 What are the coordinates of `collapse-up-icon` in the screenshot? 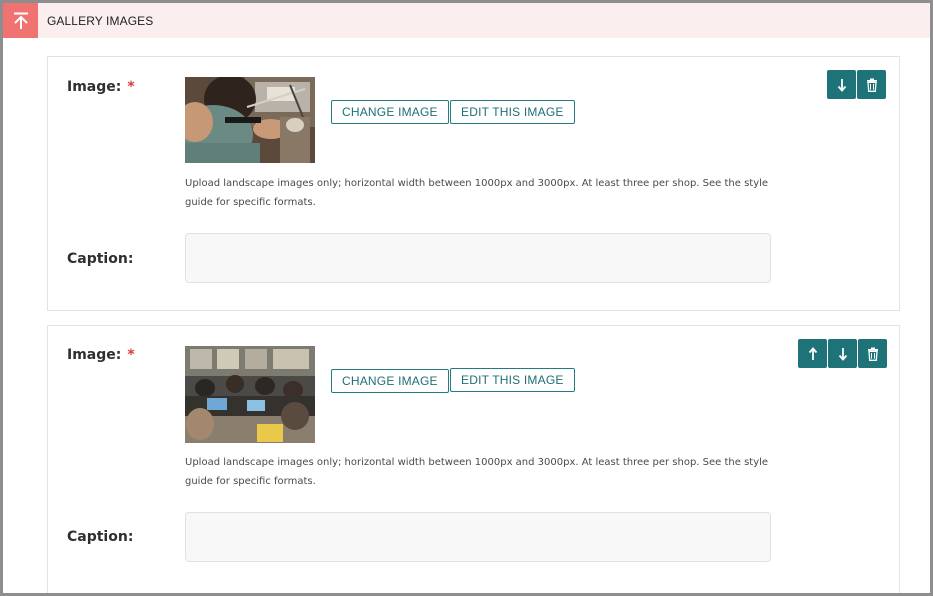 It's located at (20, 20).